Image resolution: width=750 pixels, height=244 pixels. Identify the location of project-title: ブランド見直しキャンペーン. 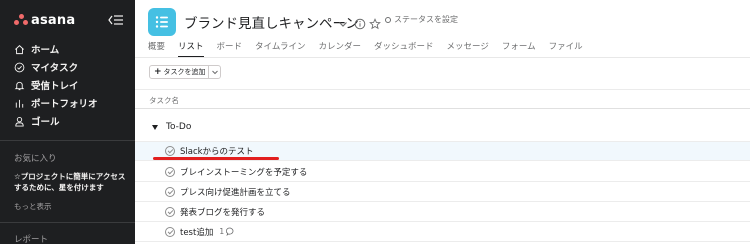
(271, 24).